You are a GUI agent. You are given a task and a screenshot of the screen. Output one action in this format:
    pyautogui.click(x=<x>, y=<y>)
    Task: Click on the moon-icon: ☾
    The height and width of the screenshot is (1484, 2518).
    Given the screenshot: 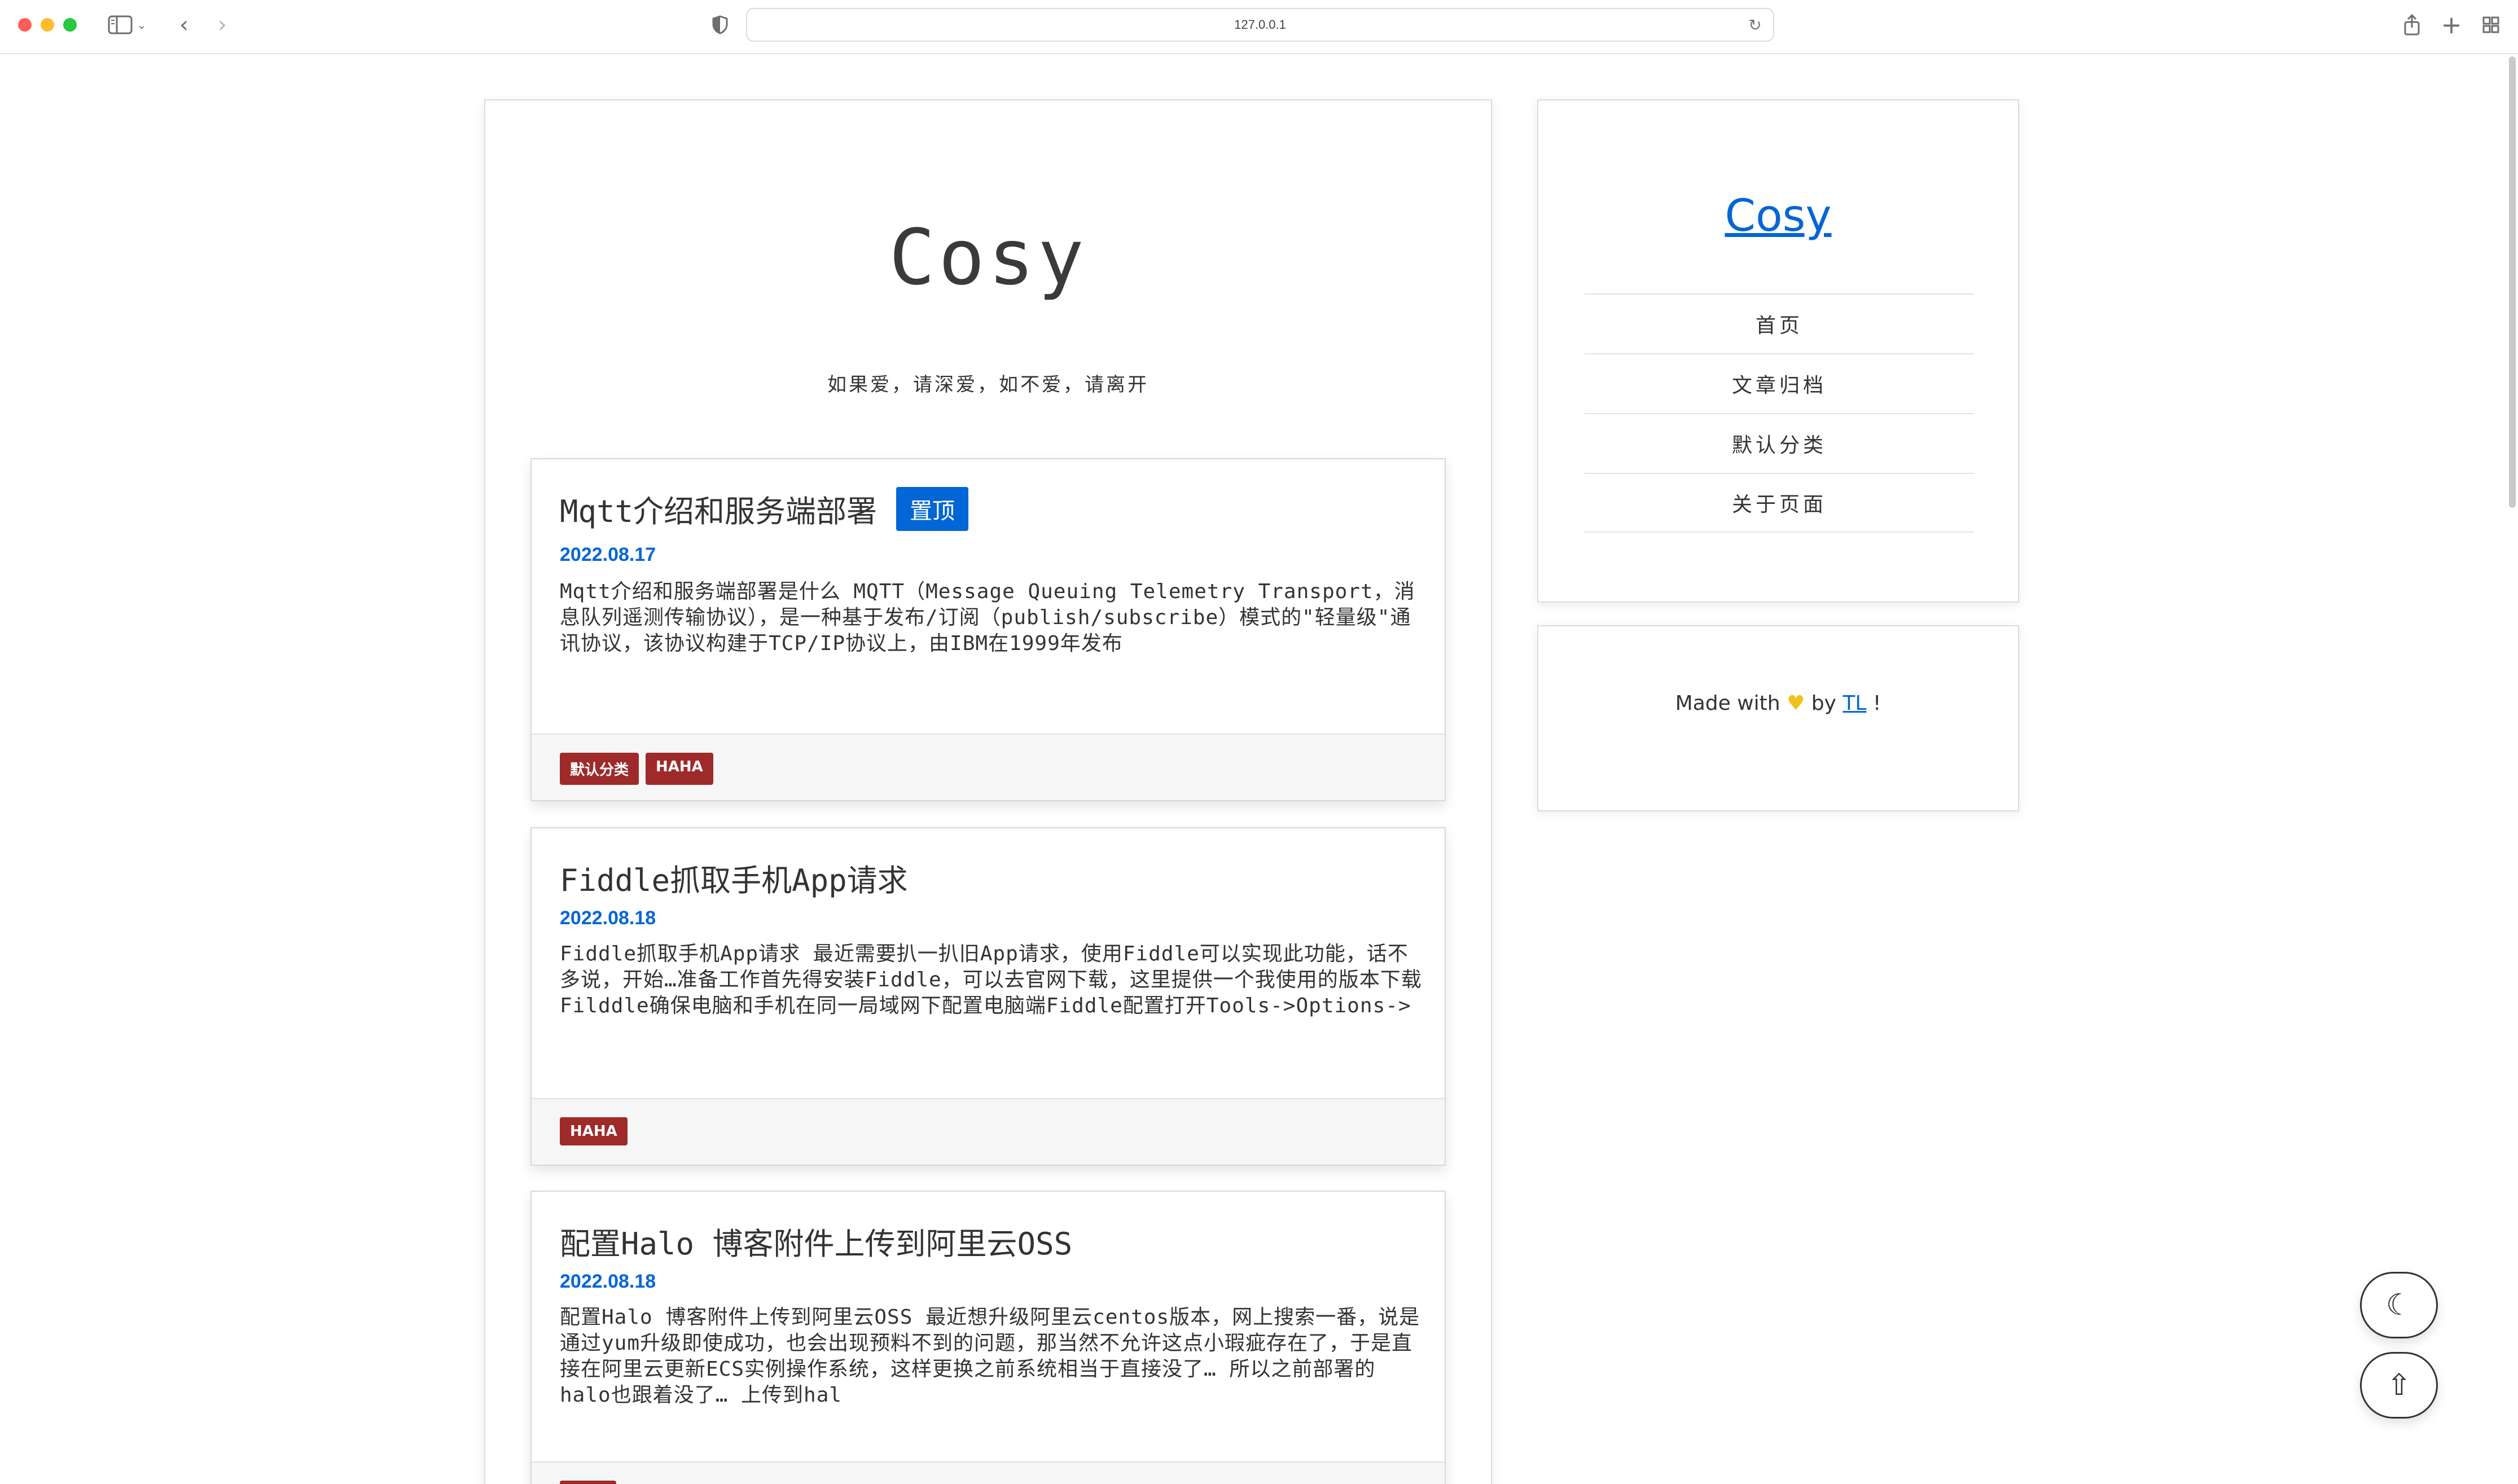 What is the action you would take?
    pyautogui.click(x=2399, y=1305)
    